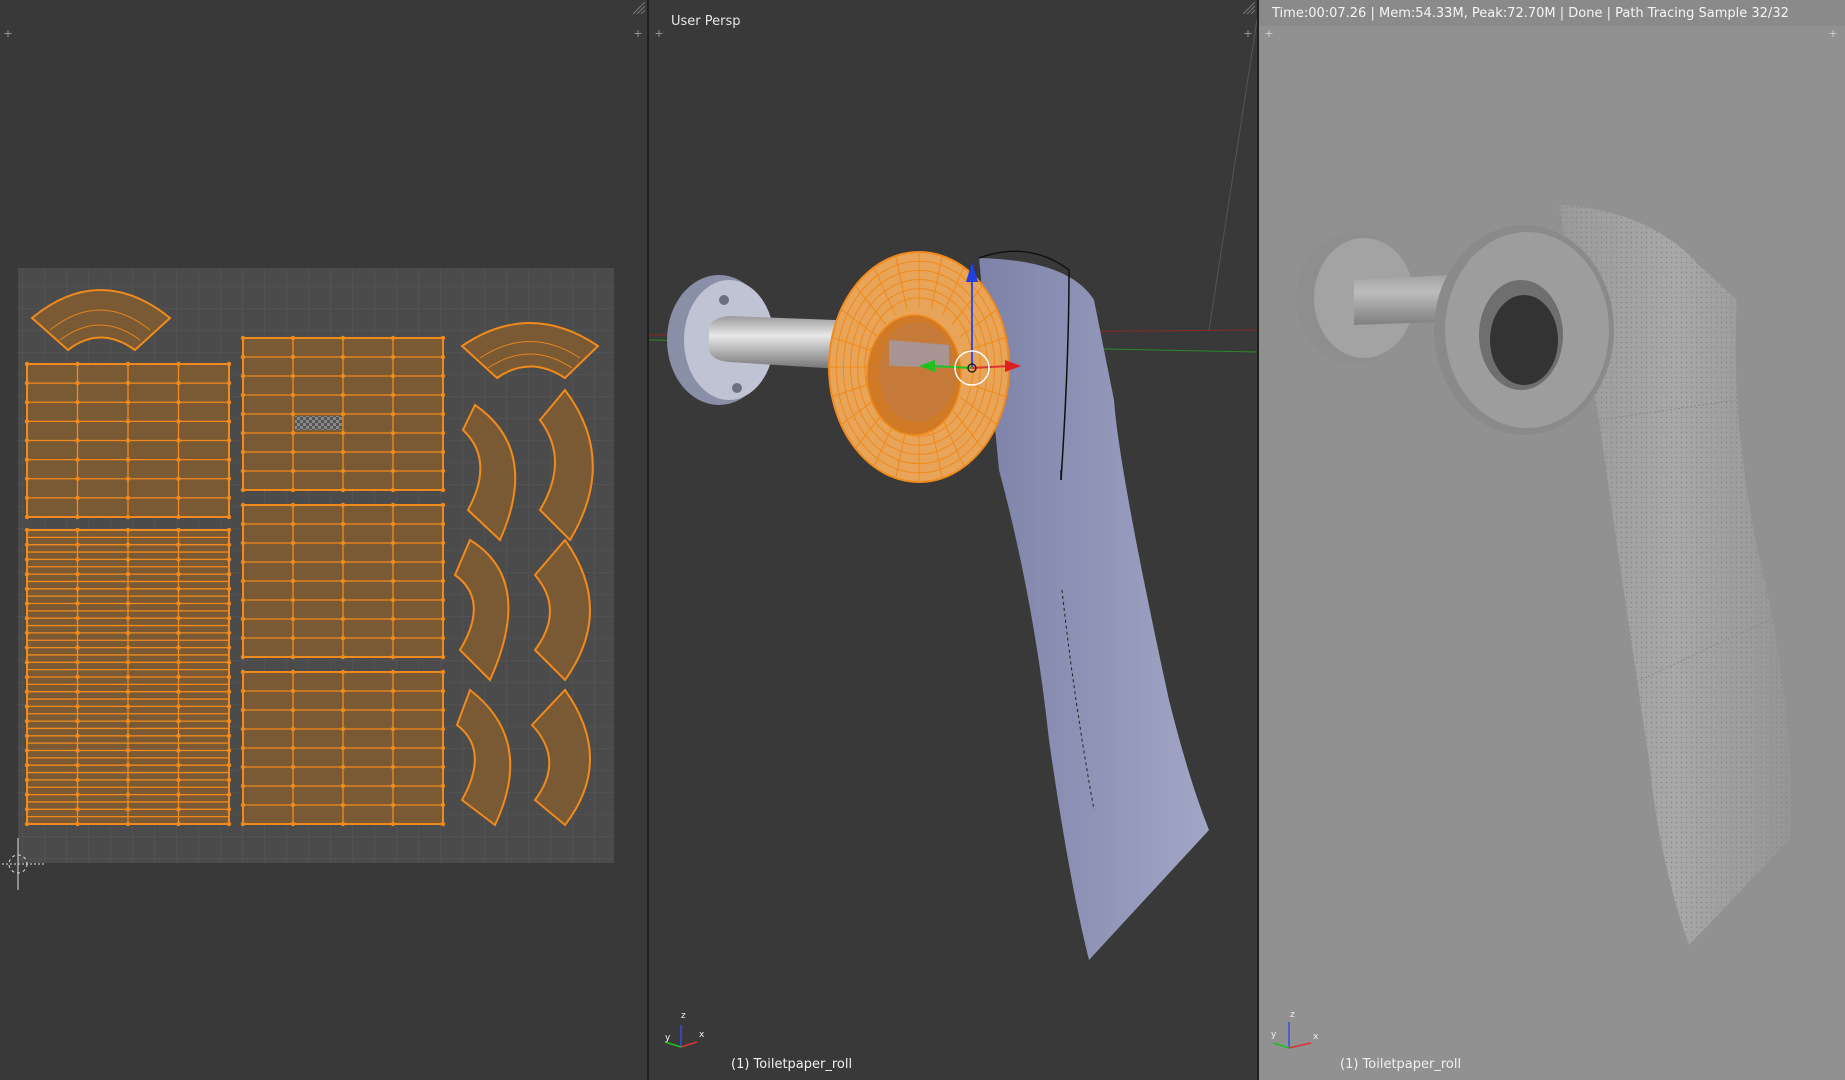 The image size is (1845, 1080). What do you see at coordinates (792, 1064) in the screenshot?
I see `object-label: (1) Toiletpaper_roll` at bounding box center [792, 1064].